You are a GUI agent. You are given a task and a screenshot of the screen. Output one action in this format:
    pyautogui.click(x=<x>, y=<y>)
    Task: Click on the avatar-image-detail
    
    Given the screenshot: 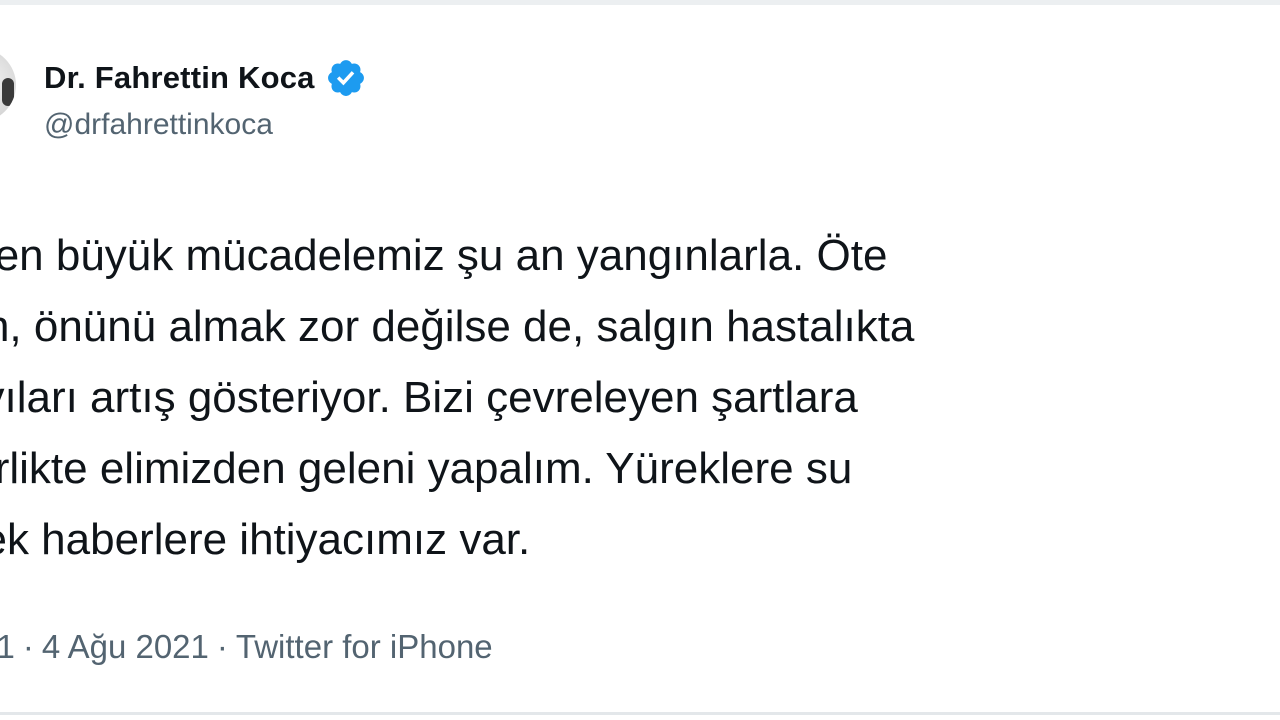 What is the action you would take?
    pyautogui.click(x=8, y=92)
    